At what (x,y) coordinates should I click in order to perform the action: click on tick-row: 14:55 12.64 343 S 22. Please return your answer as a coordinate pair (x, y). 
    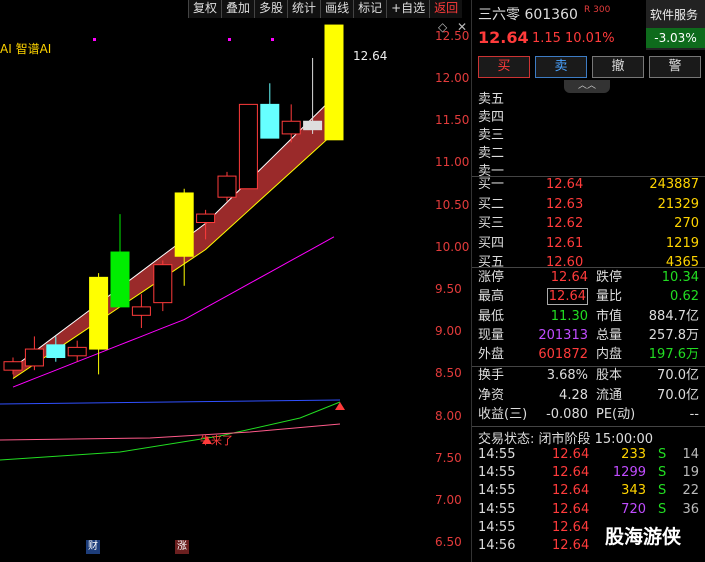
    Looking at the image, I should click on (588, 491).